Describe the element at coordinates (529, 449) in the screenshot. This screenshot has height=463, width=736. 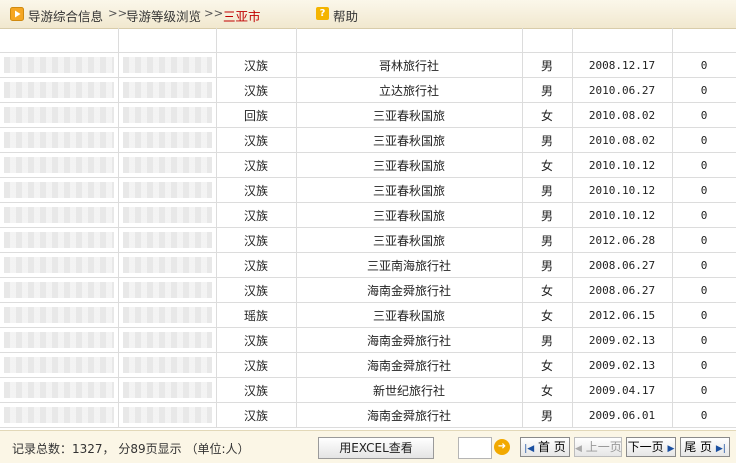
I see `first-page-icon: |◀` at that location.